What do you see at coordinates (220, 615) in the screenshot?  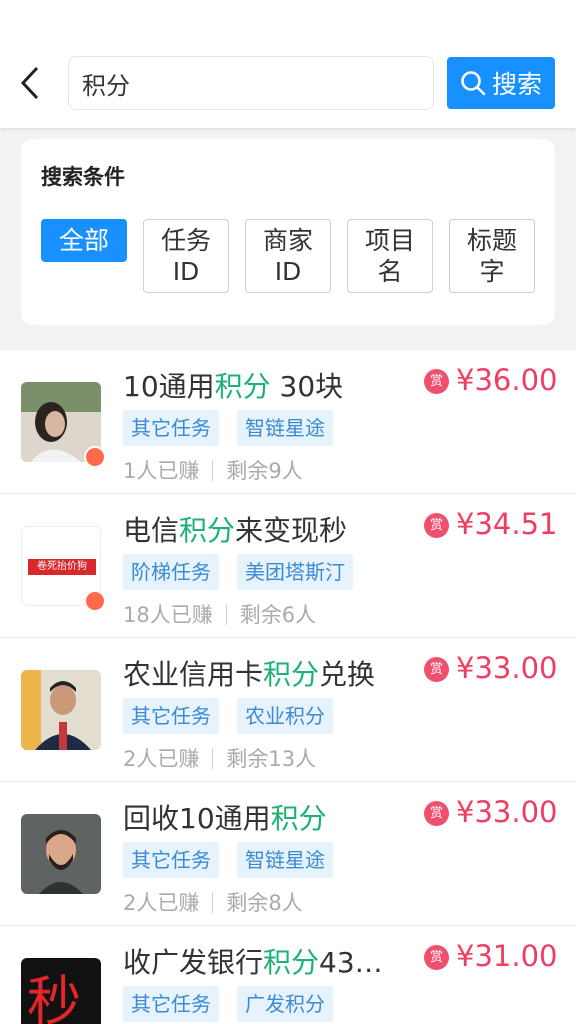 I see `item-stats: 18人已赚 剩余6人` at bounding box center [220, 615].